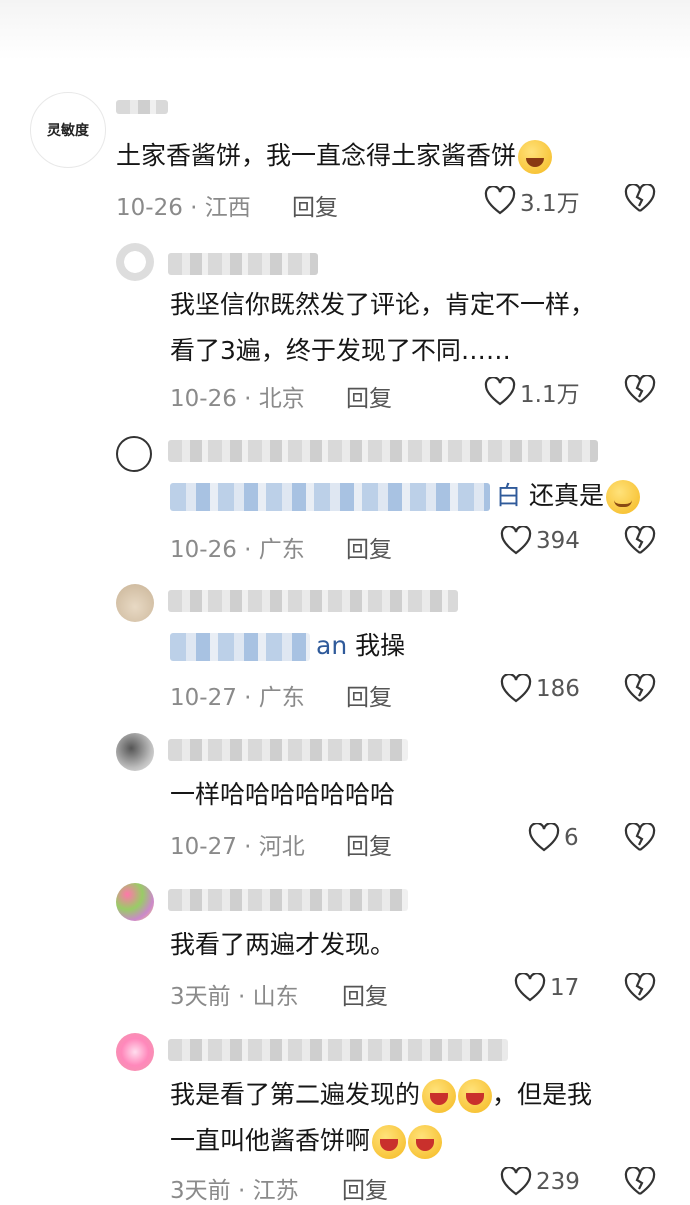 The width and height of the screenshot is (690, 1205). Describe the element at coordinates (283, 794) in the screenshot. I see `comment-text: 一样哈哈哈哈哈哈哈` at that location.